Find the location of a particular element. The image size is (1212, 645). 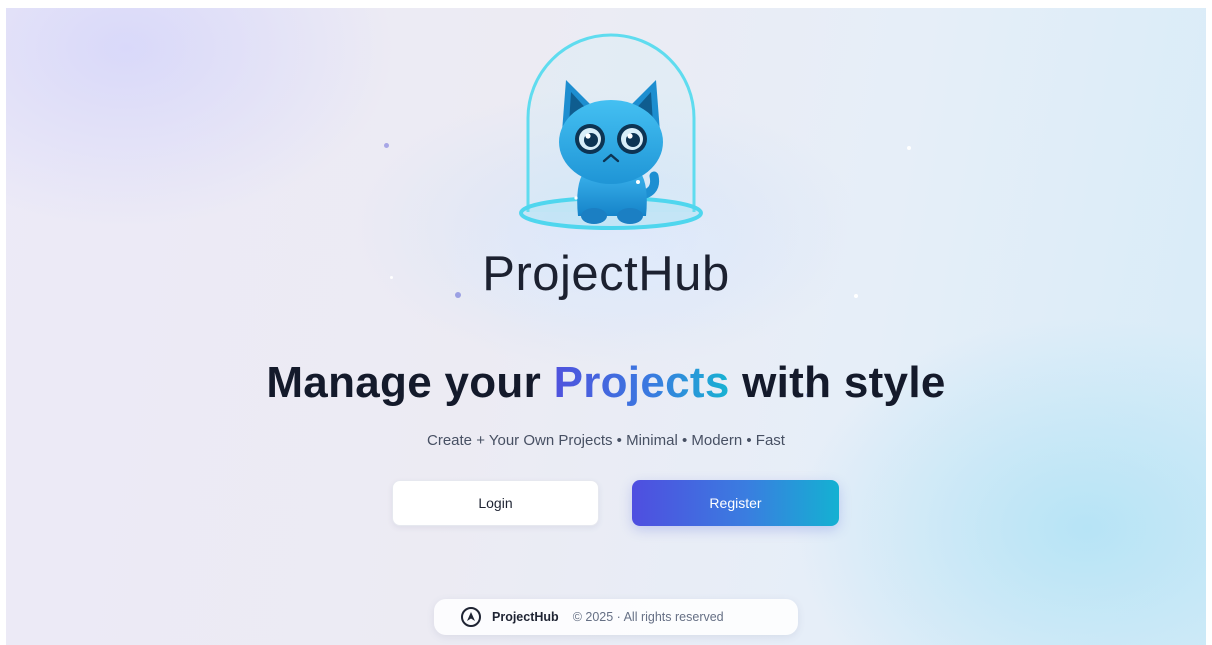

hero-headline: Manage your Projects with style is located at coordinates (606, 383).